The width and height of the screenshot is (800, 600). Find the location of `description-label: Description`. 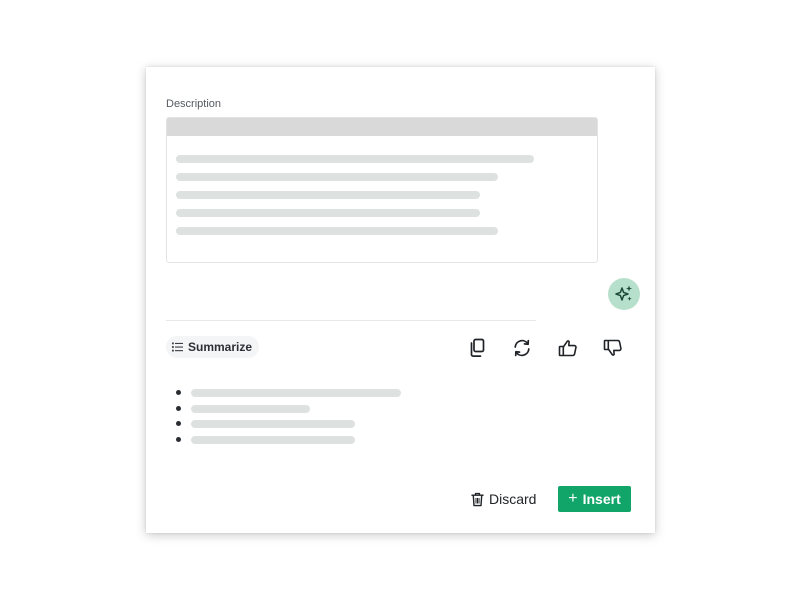

description-label: Description is located at coordinates (194, 104).